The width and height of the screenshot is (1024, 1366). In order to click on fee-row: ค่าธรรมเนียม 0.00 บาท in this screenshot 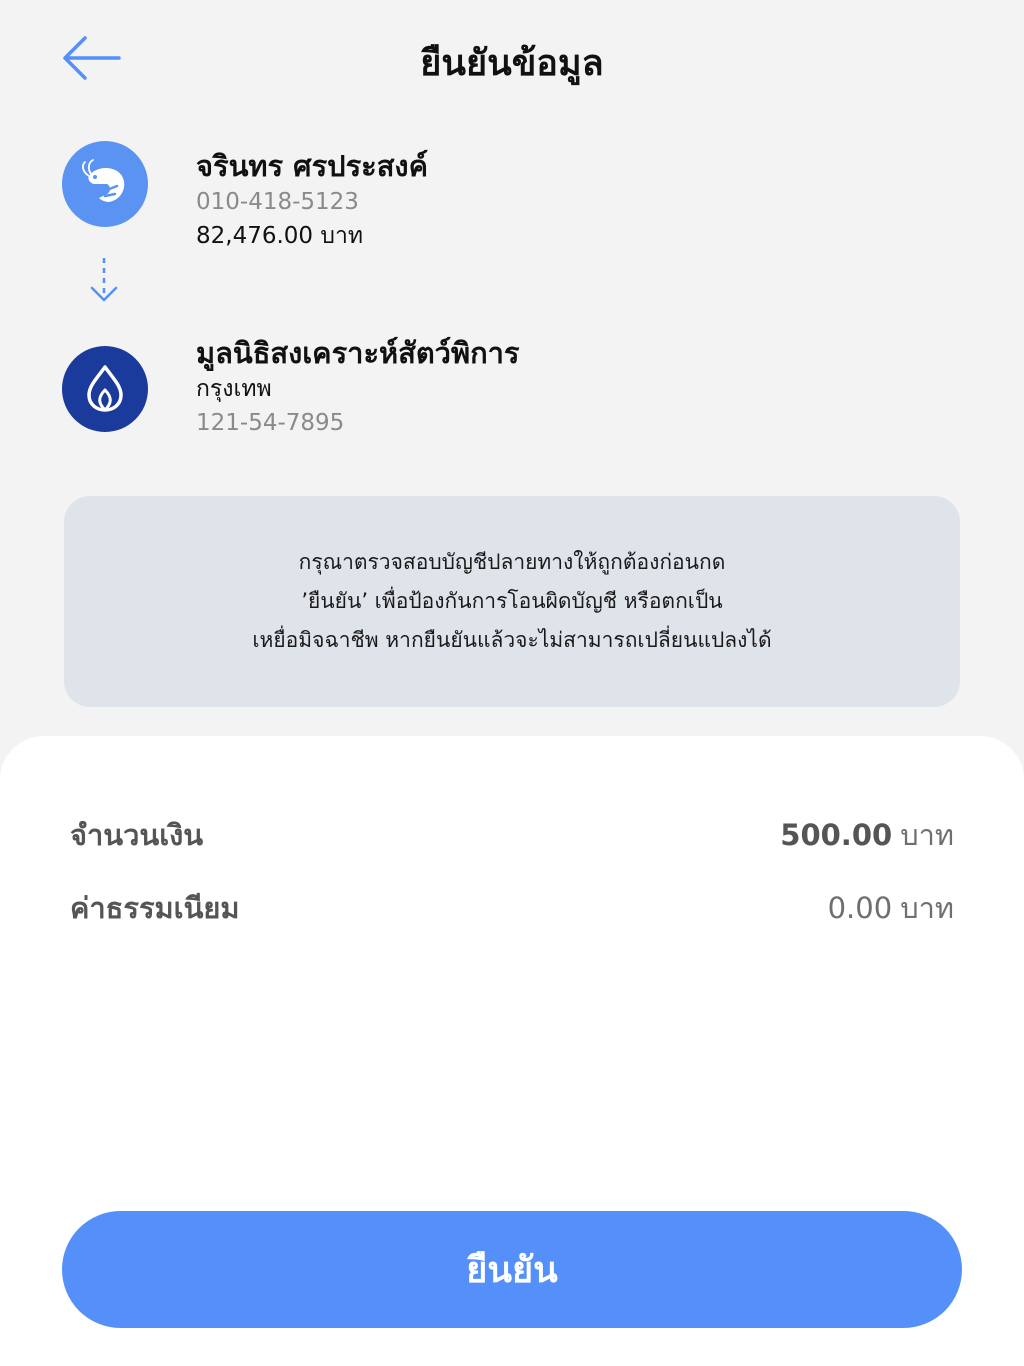, I will do `click(512, 908)`.